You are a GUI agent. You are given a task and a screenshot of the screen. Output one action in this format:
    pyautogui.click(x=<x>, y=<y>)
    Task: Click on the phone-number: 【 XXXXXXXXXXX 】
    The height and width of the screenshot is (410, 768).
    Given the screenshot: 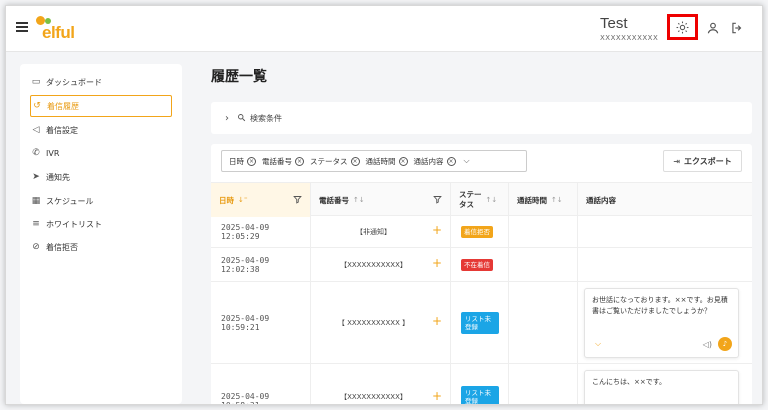 What is the action you would take?
    pyautogui.click(x=373, y=322)
    